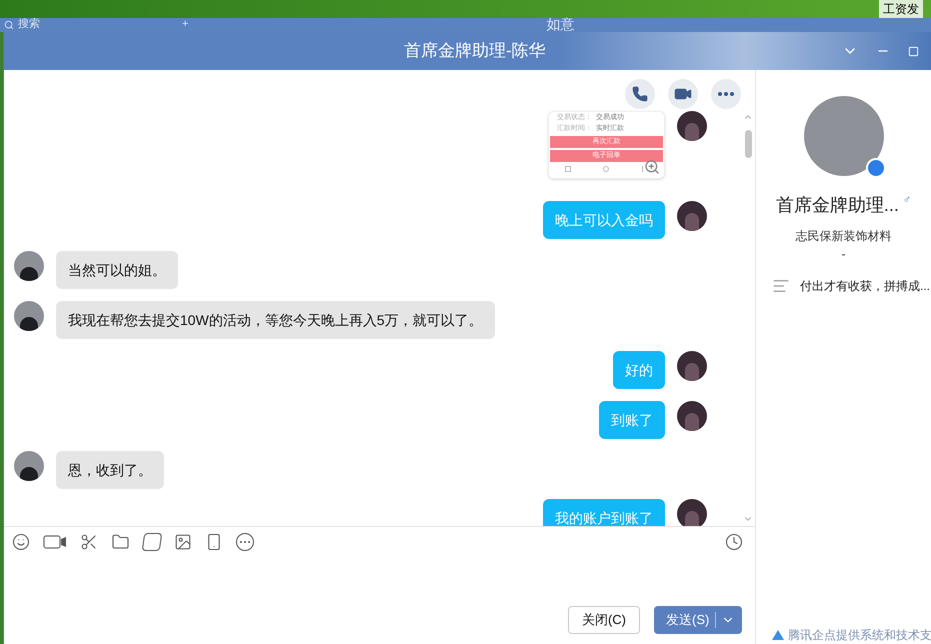 This screenshot has width=931, height=644. I want to click on image-icon, so click(183, 541).